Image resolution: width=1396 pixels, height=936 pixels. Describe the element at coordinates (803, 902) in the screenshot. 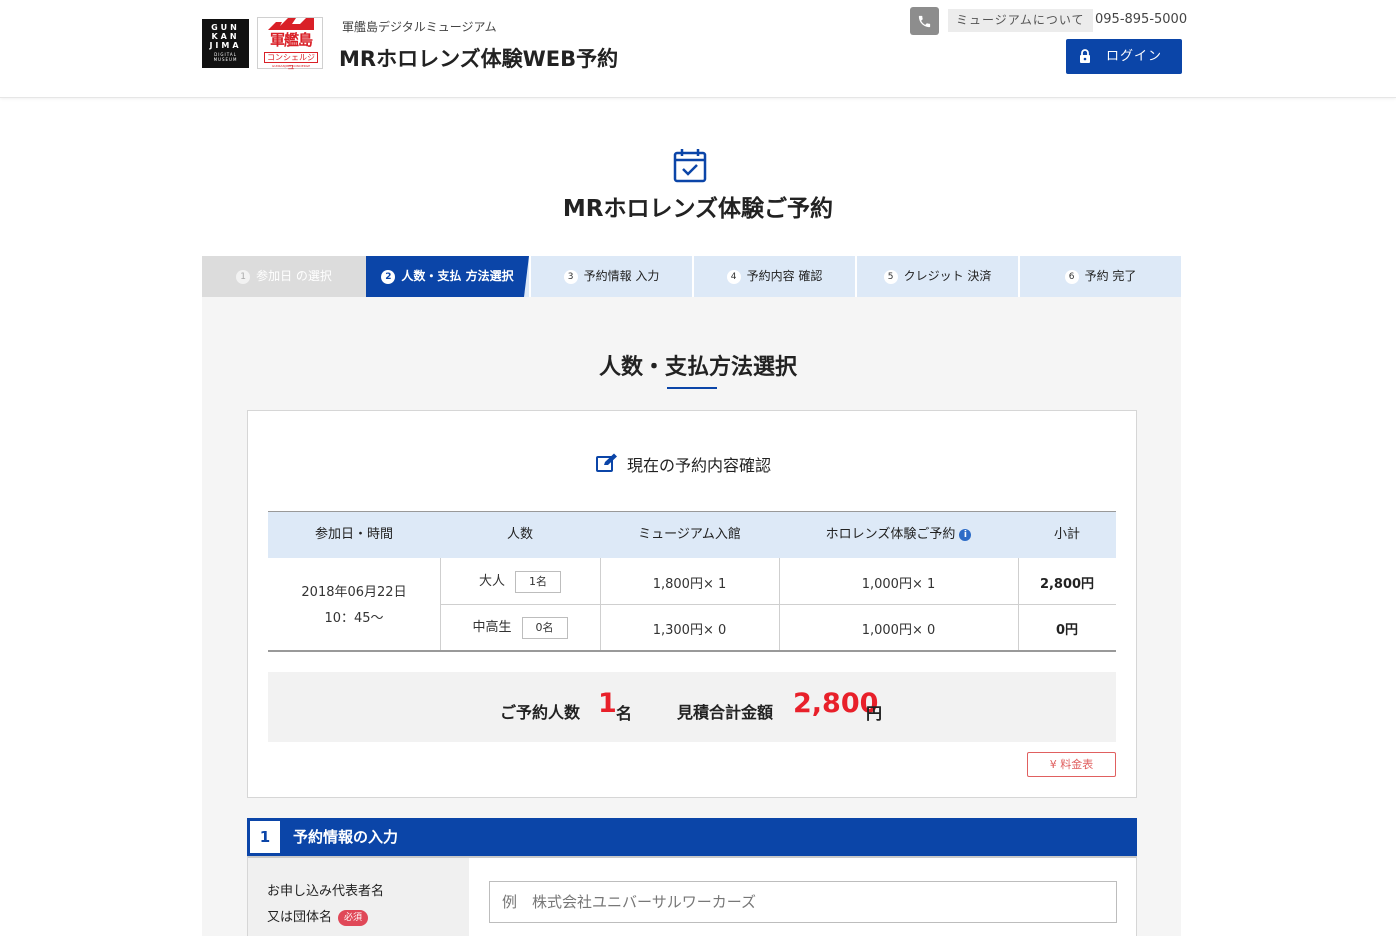

I see `applicant-name-input` at that location.